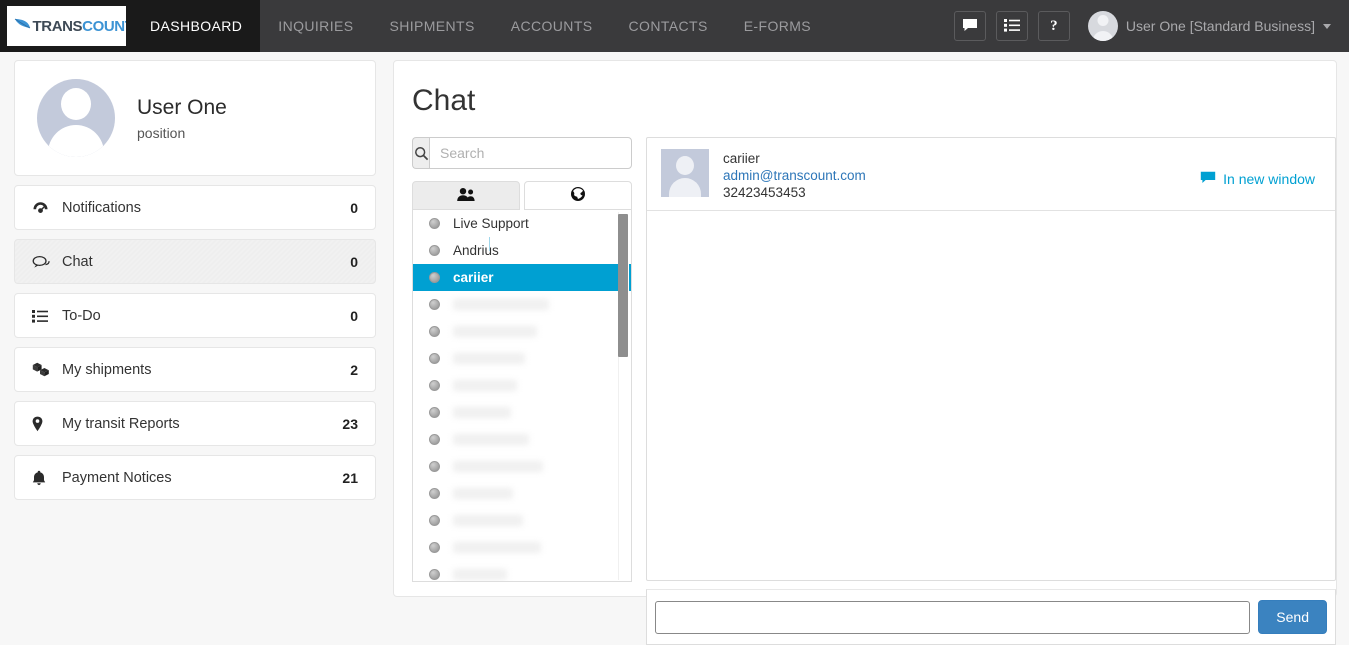 This screenshot has width=1349, height=645. I want to click on chat-bubble-icon-button, so click(969, 26).